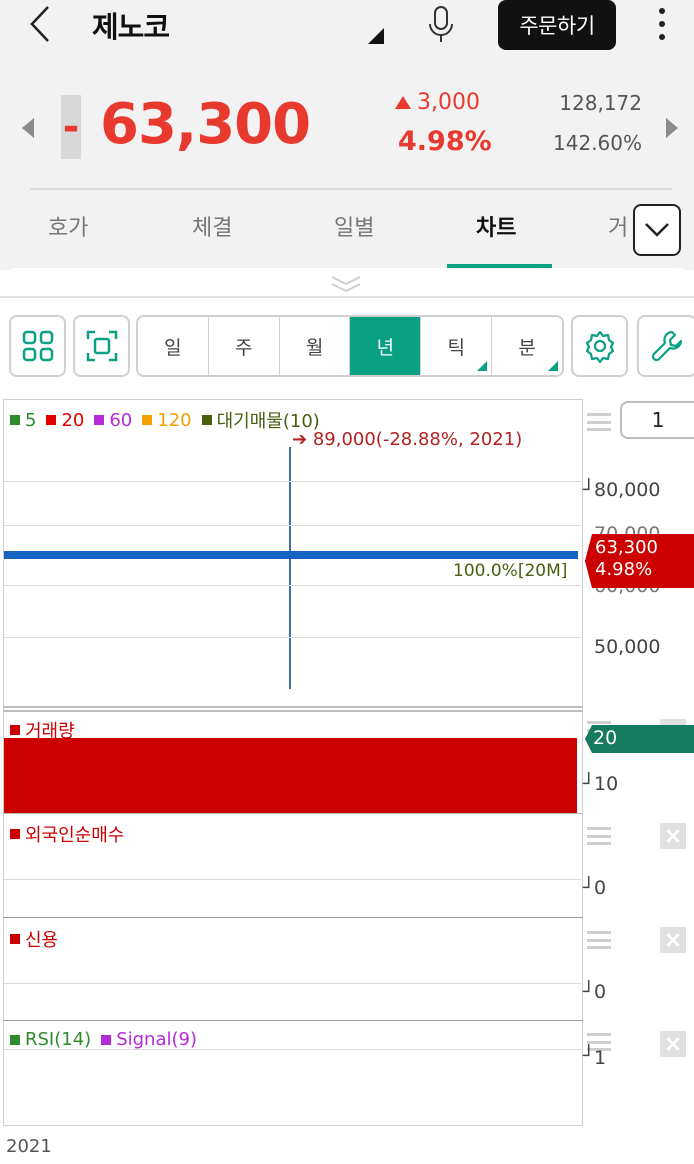  What do you see at coordinates (496, 226) in the screenshot?
I see `tab-chart: 차트` at bounding box center [496, 226].